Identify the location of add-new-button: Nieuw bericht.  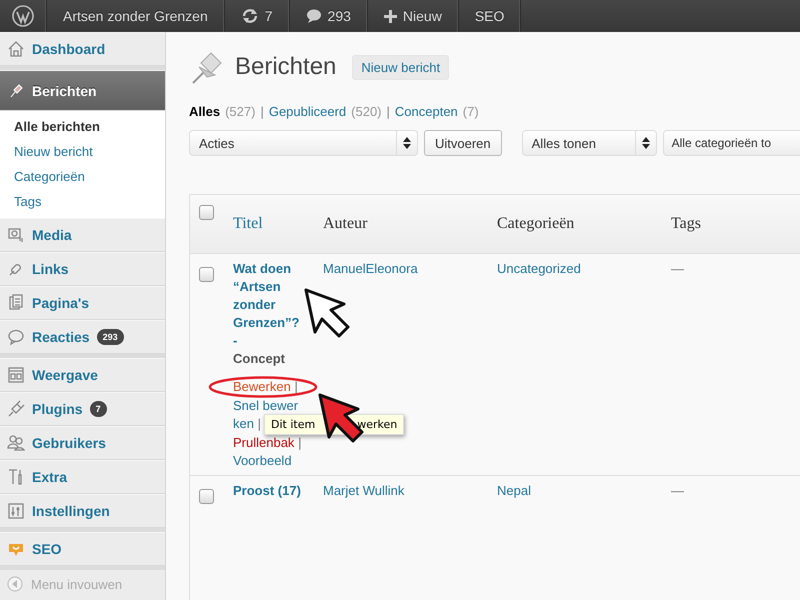
(401, 67).